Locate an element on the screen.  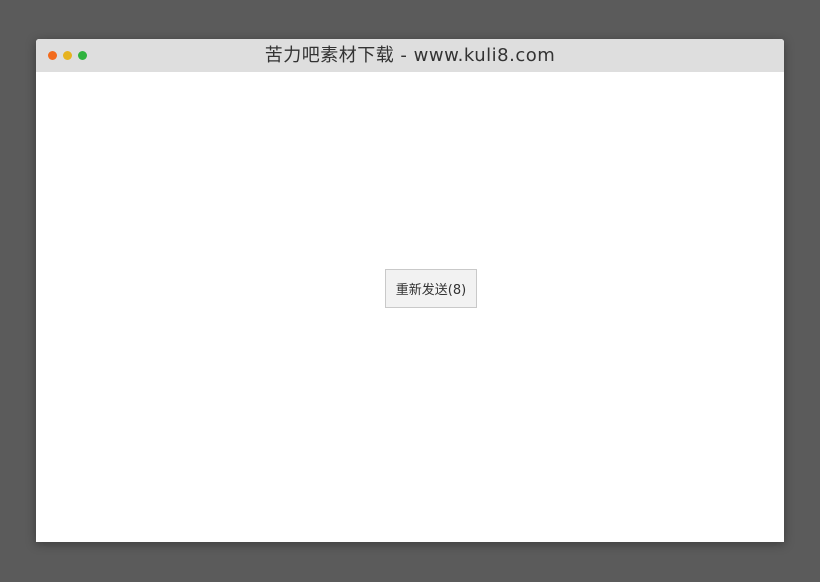
window-title: 苦力吧素材下载 - www.kuli8.com is located at coordinates (410, 55).